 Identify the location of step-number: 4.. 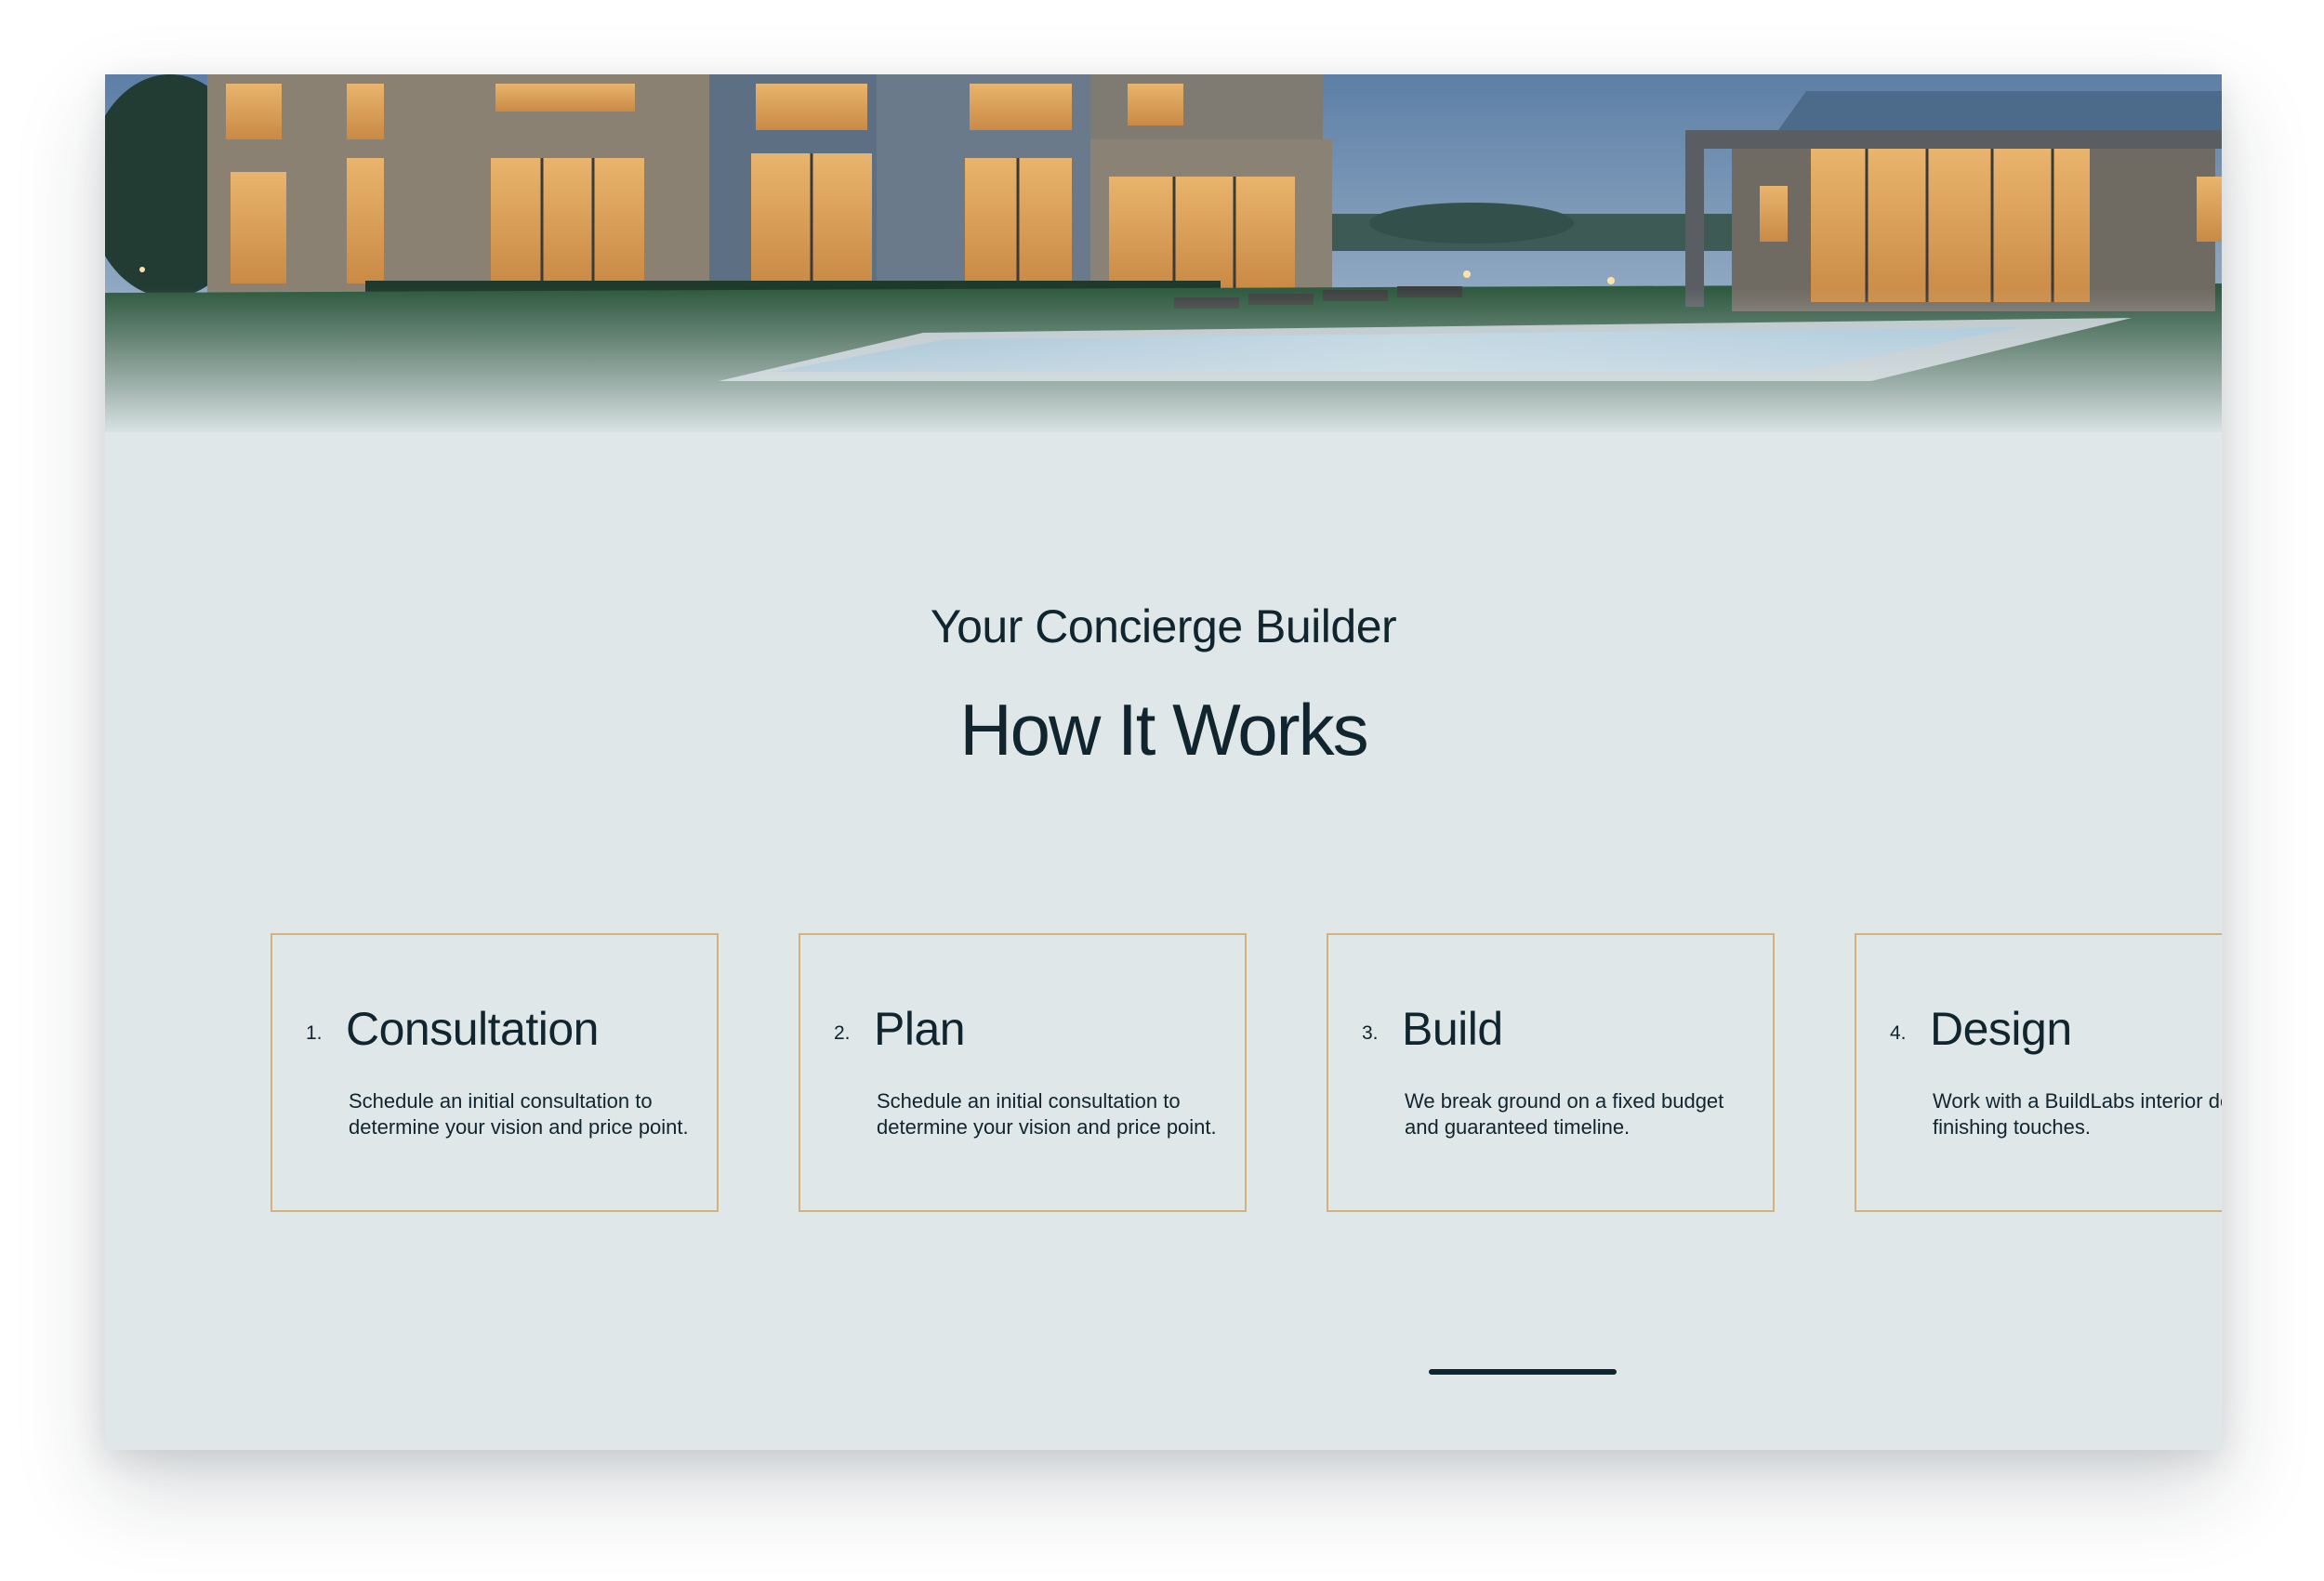
(1898, 1033).